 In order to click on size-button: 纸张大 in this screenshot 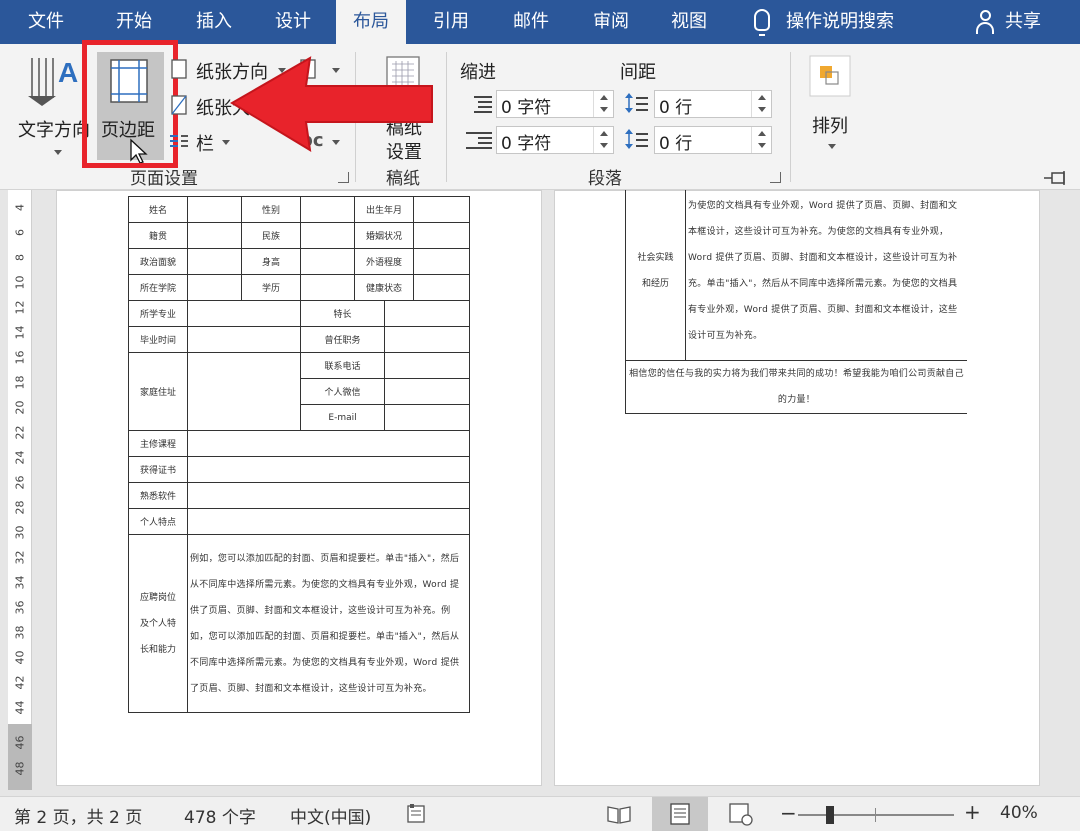, I will do `click(230, 107)`.